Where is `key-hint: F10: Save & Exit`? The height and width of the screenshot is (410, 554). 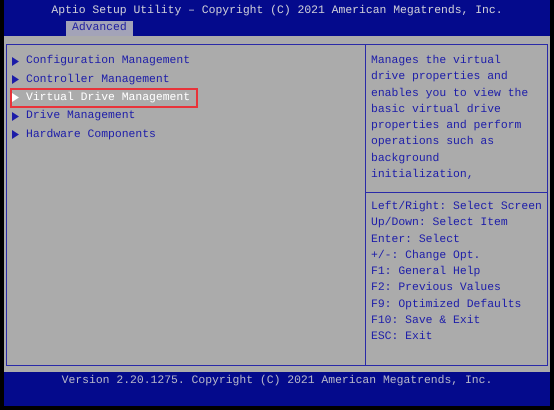 key-hint: F10: Save & Exit is located at coordinates (426, 322).